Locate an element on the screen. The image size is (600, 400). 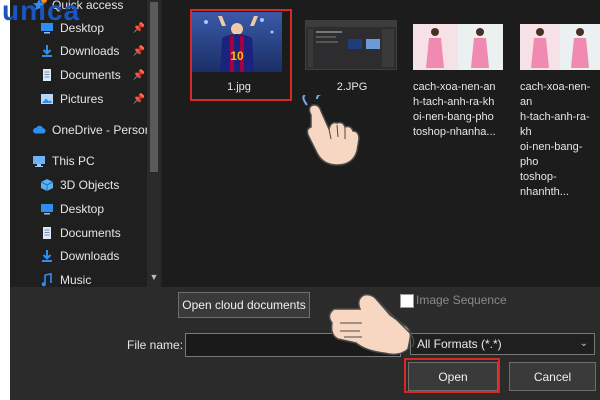
sidebar-item-label: OneDrive - Person is located at coordinates (102, 130).